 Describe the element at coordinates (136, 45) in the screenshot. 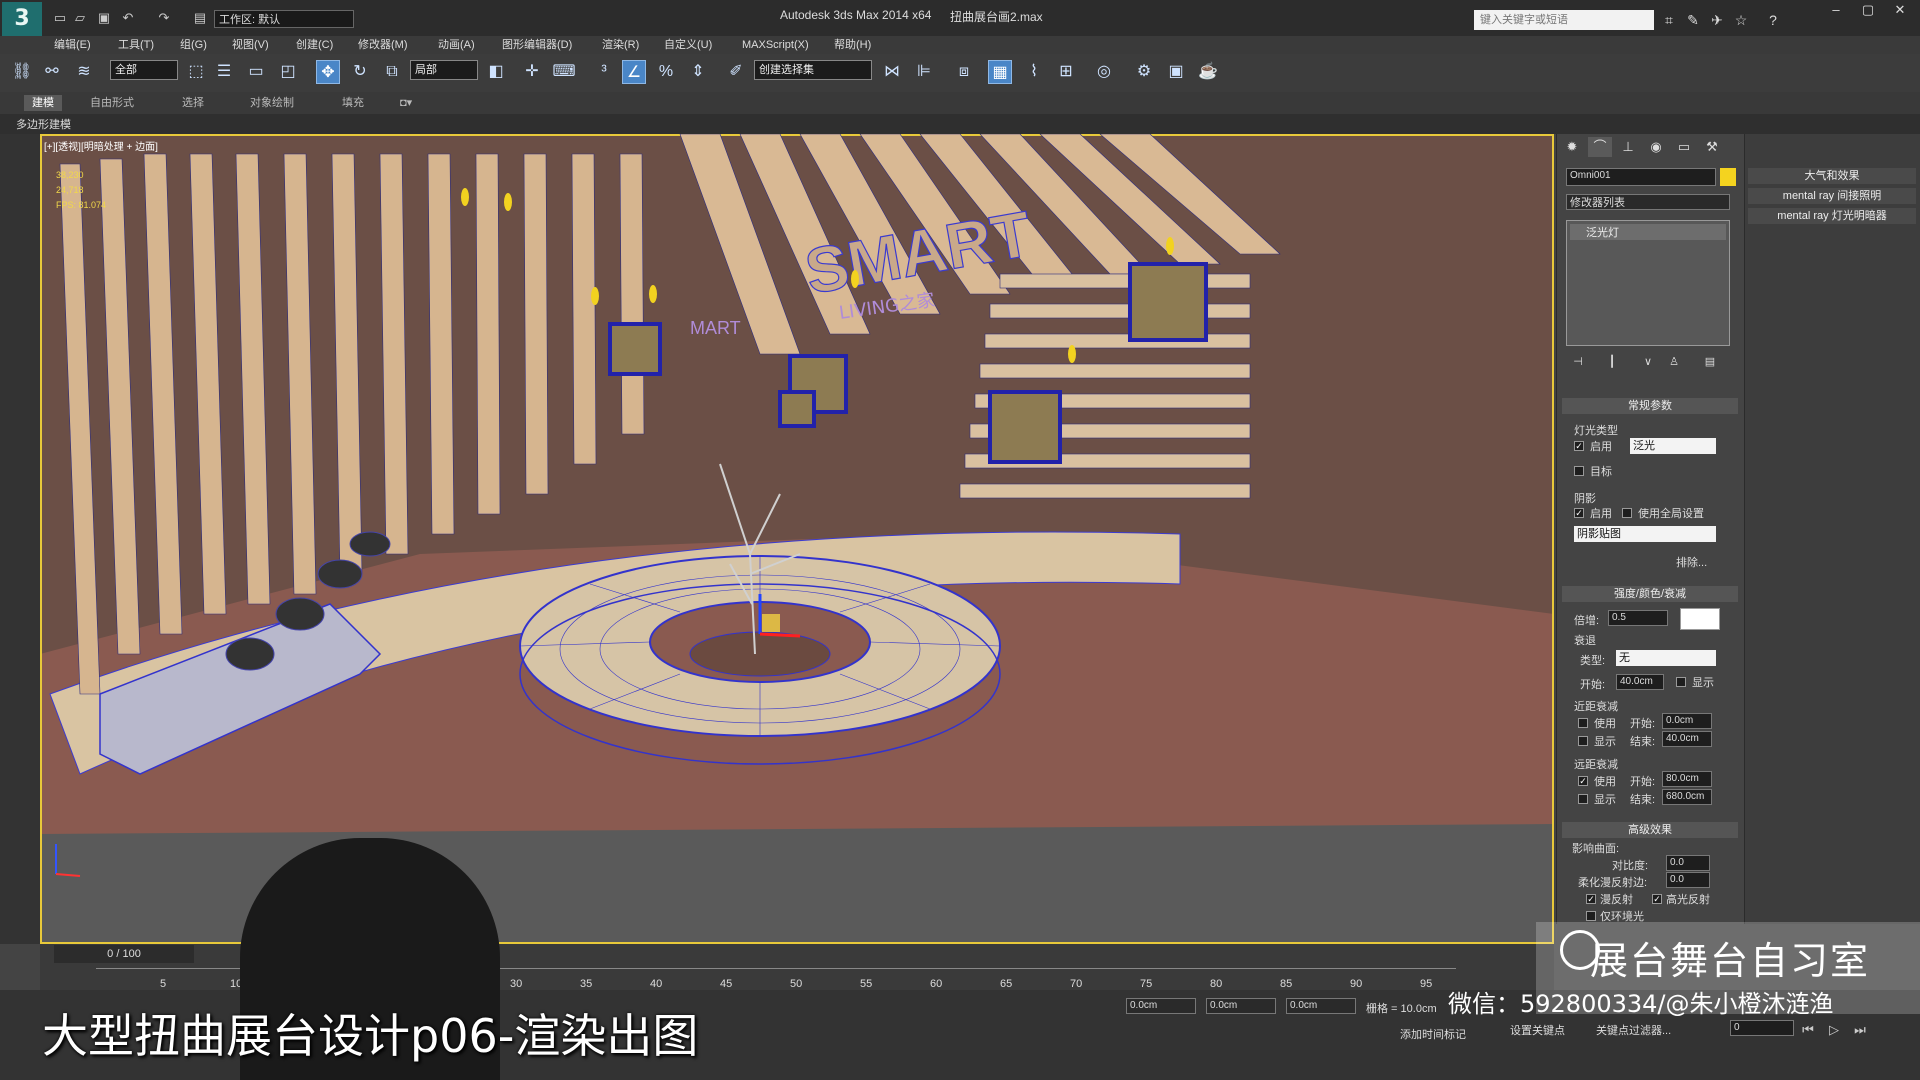

I see `menu-tools: 工具(T)` at that location.